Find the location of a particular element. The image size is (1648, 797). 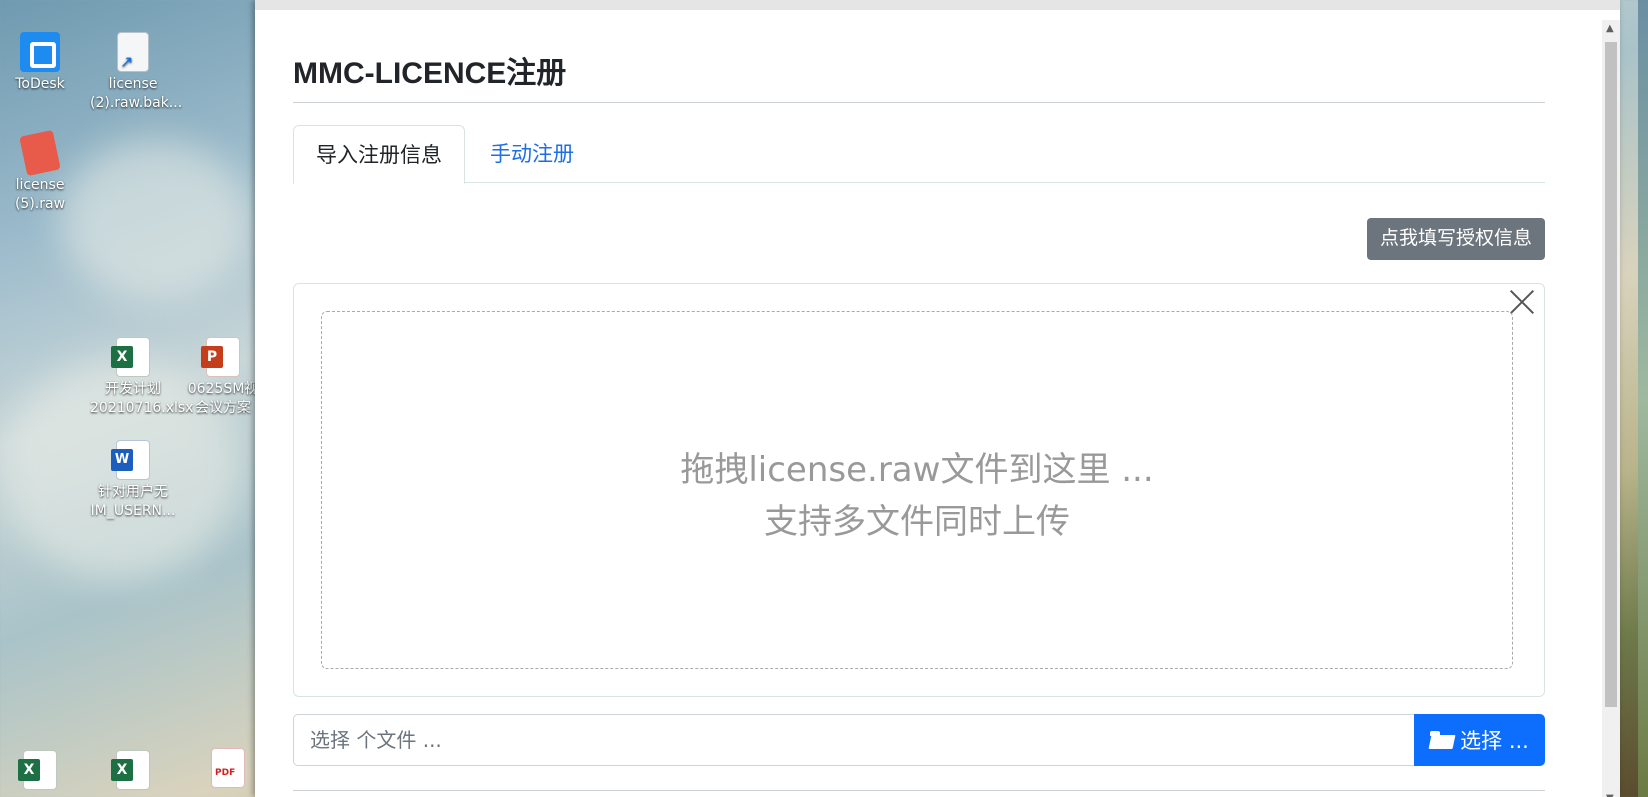

modal-scrollbar: ▲ ▼ is located at coordinates (1611, 408).